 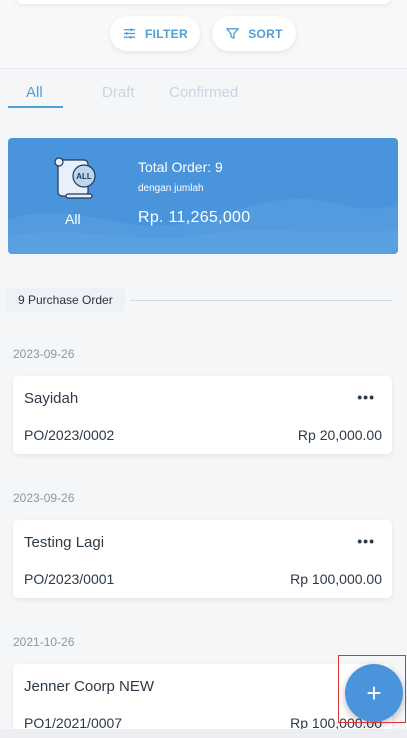 I want to click on tab-draft: Draft, so click(x=118, y=92).